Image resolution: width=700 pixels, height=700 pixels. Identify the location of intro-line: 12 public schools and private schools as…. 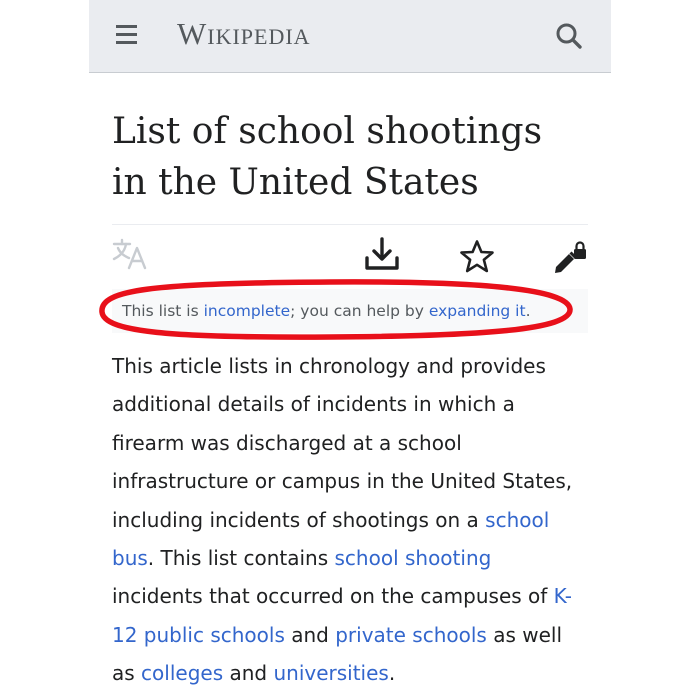
(353, 635).